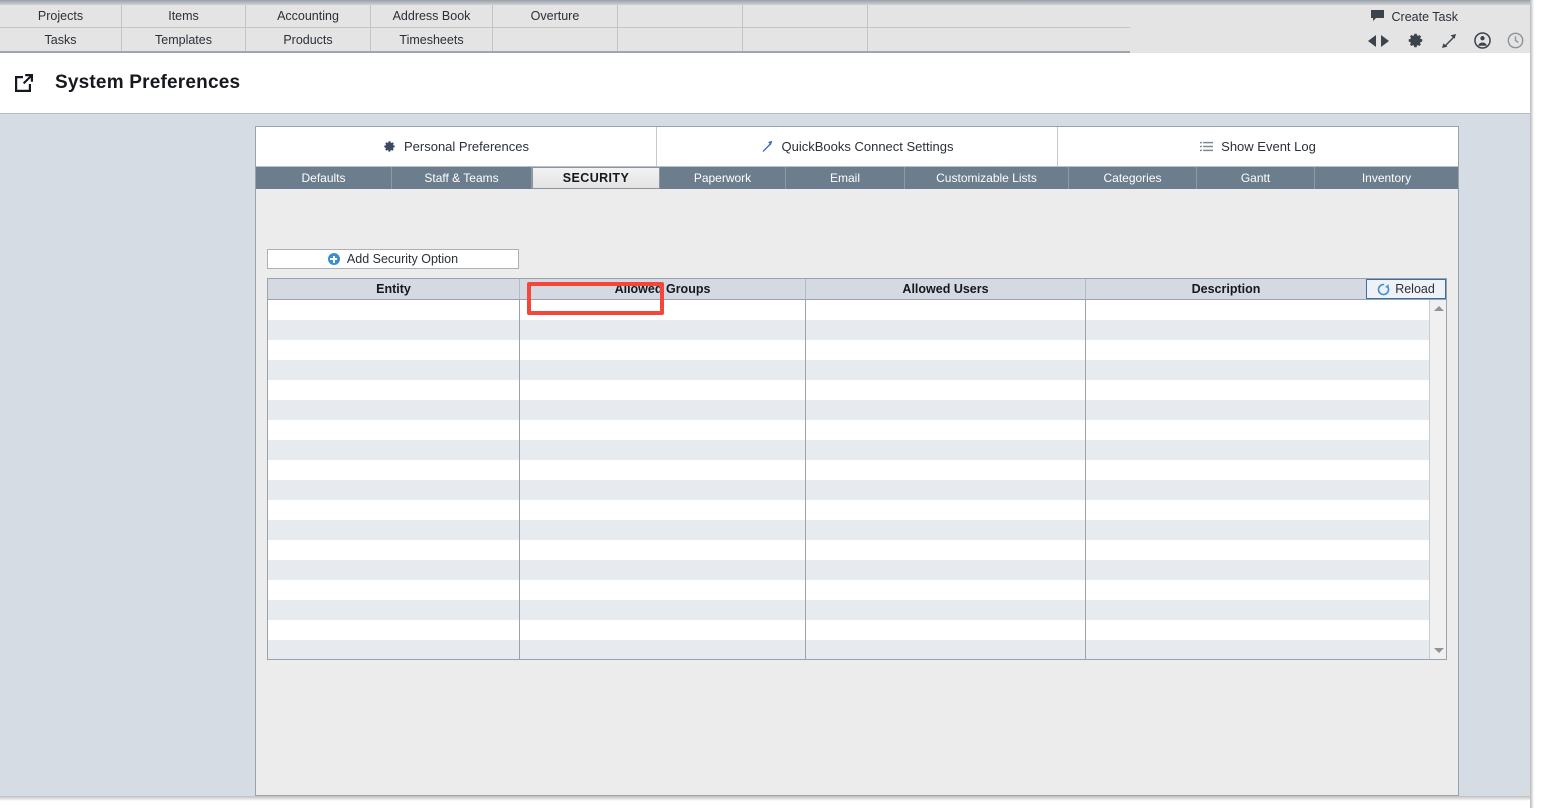 The width and height of the screenshot is (1557, 808). I want to click on column-header-allowed-users: Allowed Users, so click(946, 289).